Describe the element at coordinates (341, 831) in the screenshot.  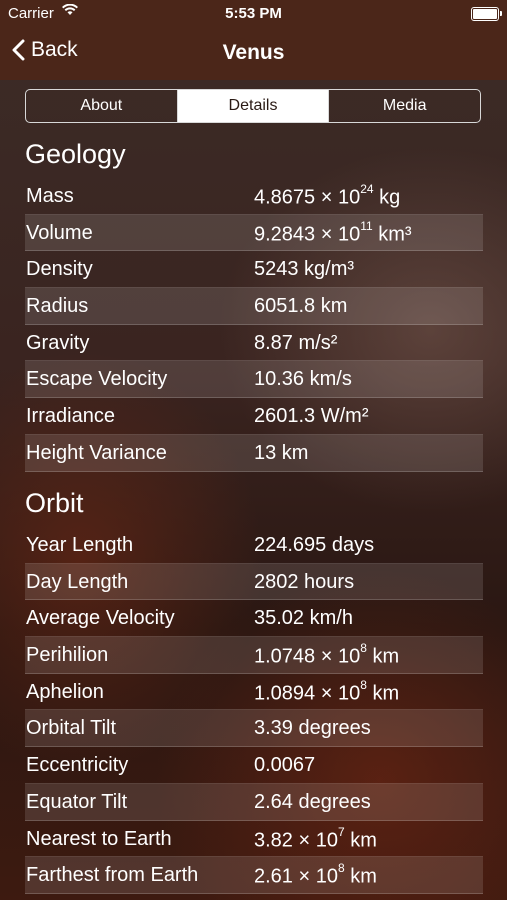
I see `value-exponent: 7` at that location.